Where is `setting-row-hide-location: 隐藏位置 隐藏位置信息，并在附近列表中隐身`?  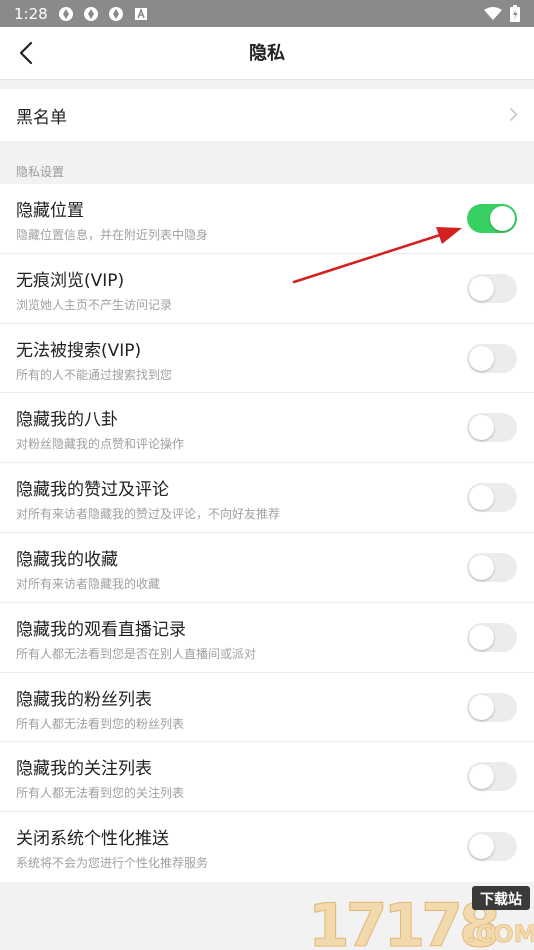 setting-row-hide-location: 隐藏位置 隐藏位置信息，并在附近列表中隐身 is located at coordinates (267, 219).